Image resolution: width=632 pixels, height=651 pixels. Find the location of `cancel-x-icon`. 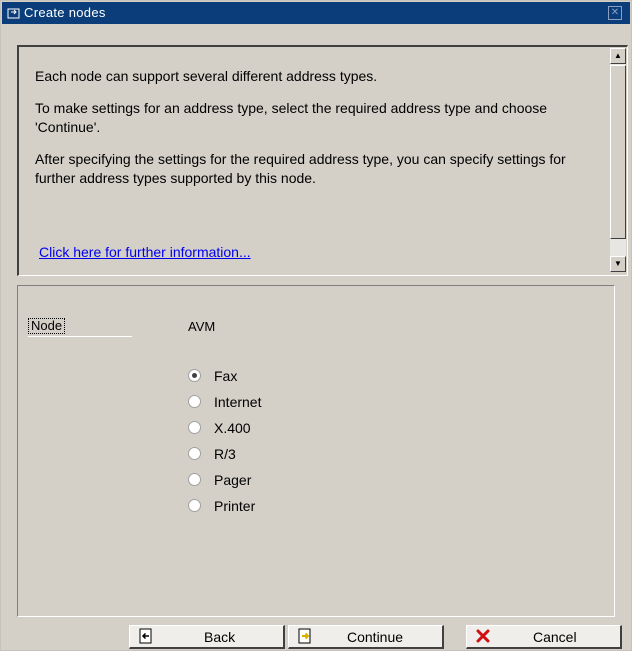

cancel-x-icon is located at coordinates (483, 636).